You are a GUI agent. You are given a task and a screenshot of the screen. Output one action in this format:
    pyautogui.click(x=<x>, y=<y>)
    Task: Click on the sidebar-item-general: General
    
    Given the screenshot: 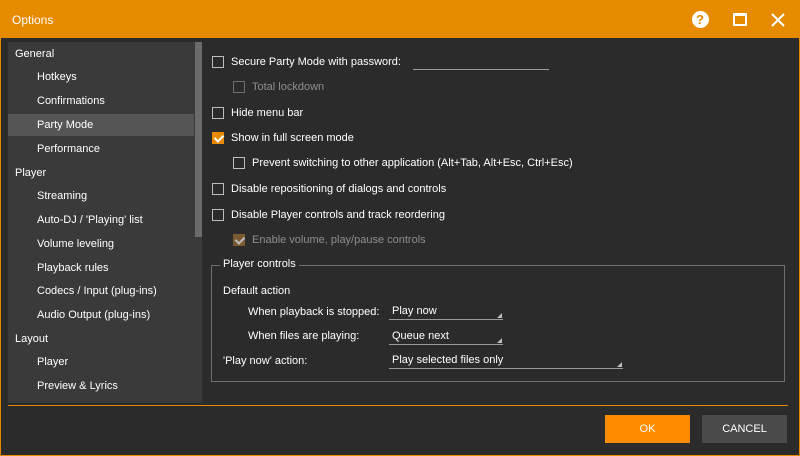 What is the action you would take?
    pyautogui.click(x=101, y=54)
    